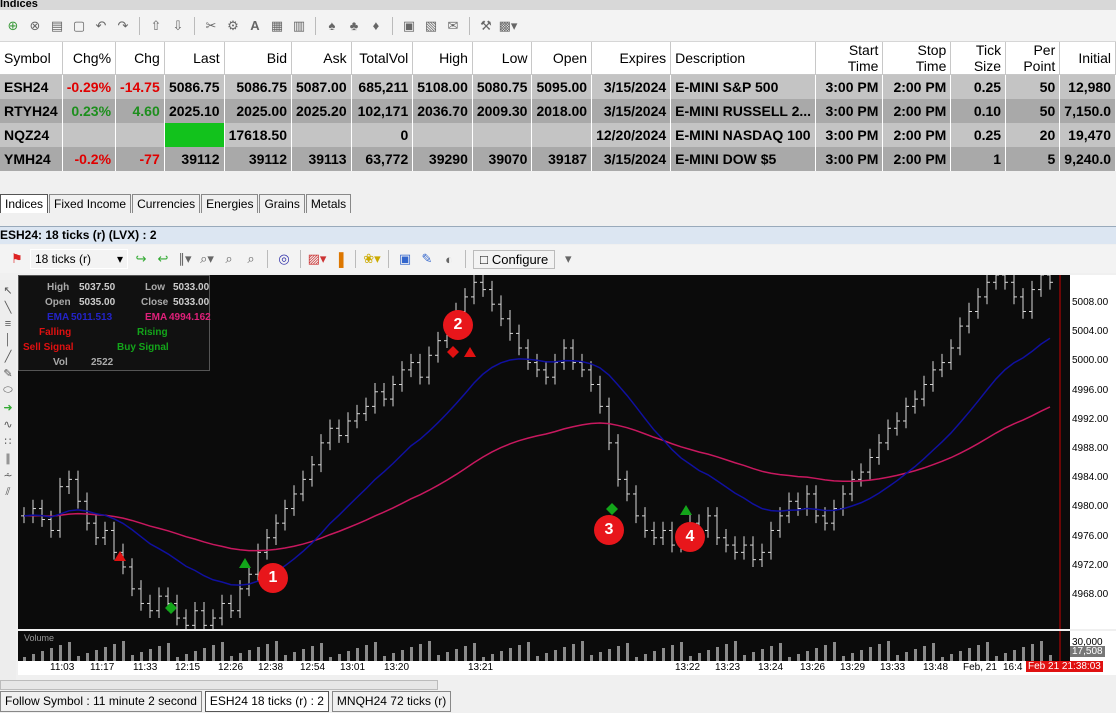 This screenshot has height=713, width=1116. Describe the element at coordinates (568, 259) in the screenshot. I see `overflow-icon: ▾` at that location.